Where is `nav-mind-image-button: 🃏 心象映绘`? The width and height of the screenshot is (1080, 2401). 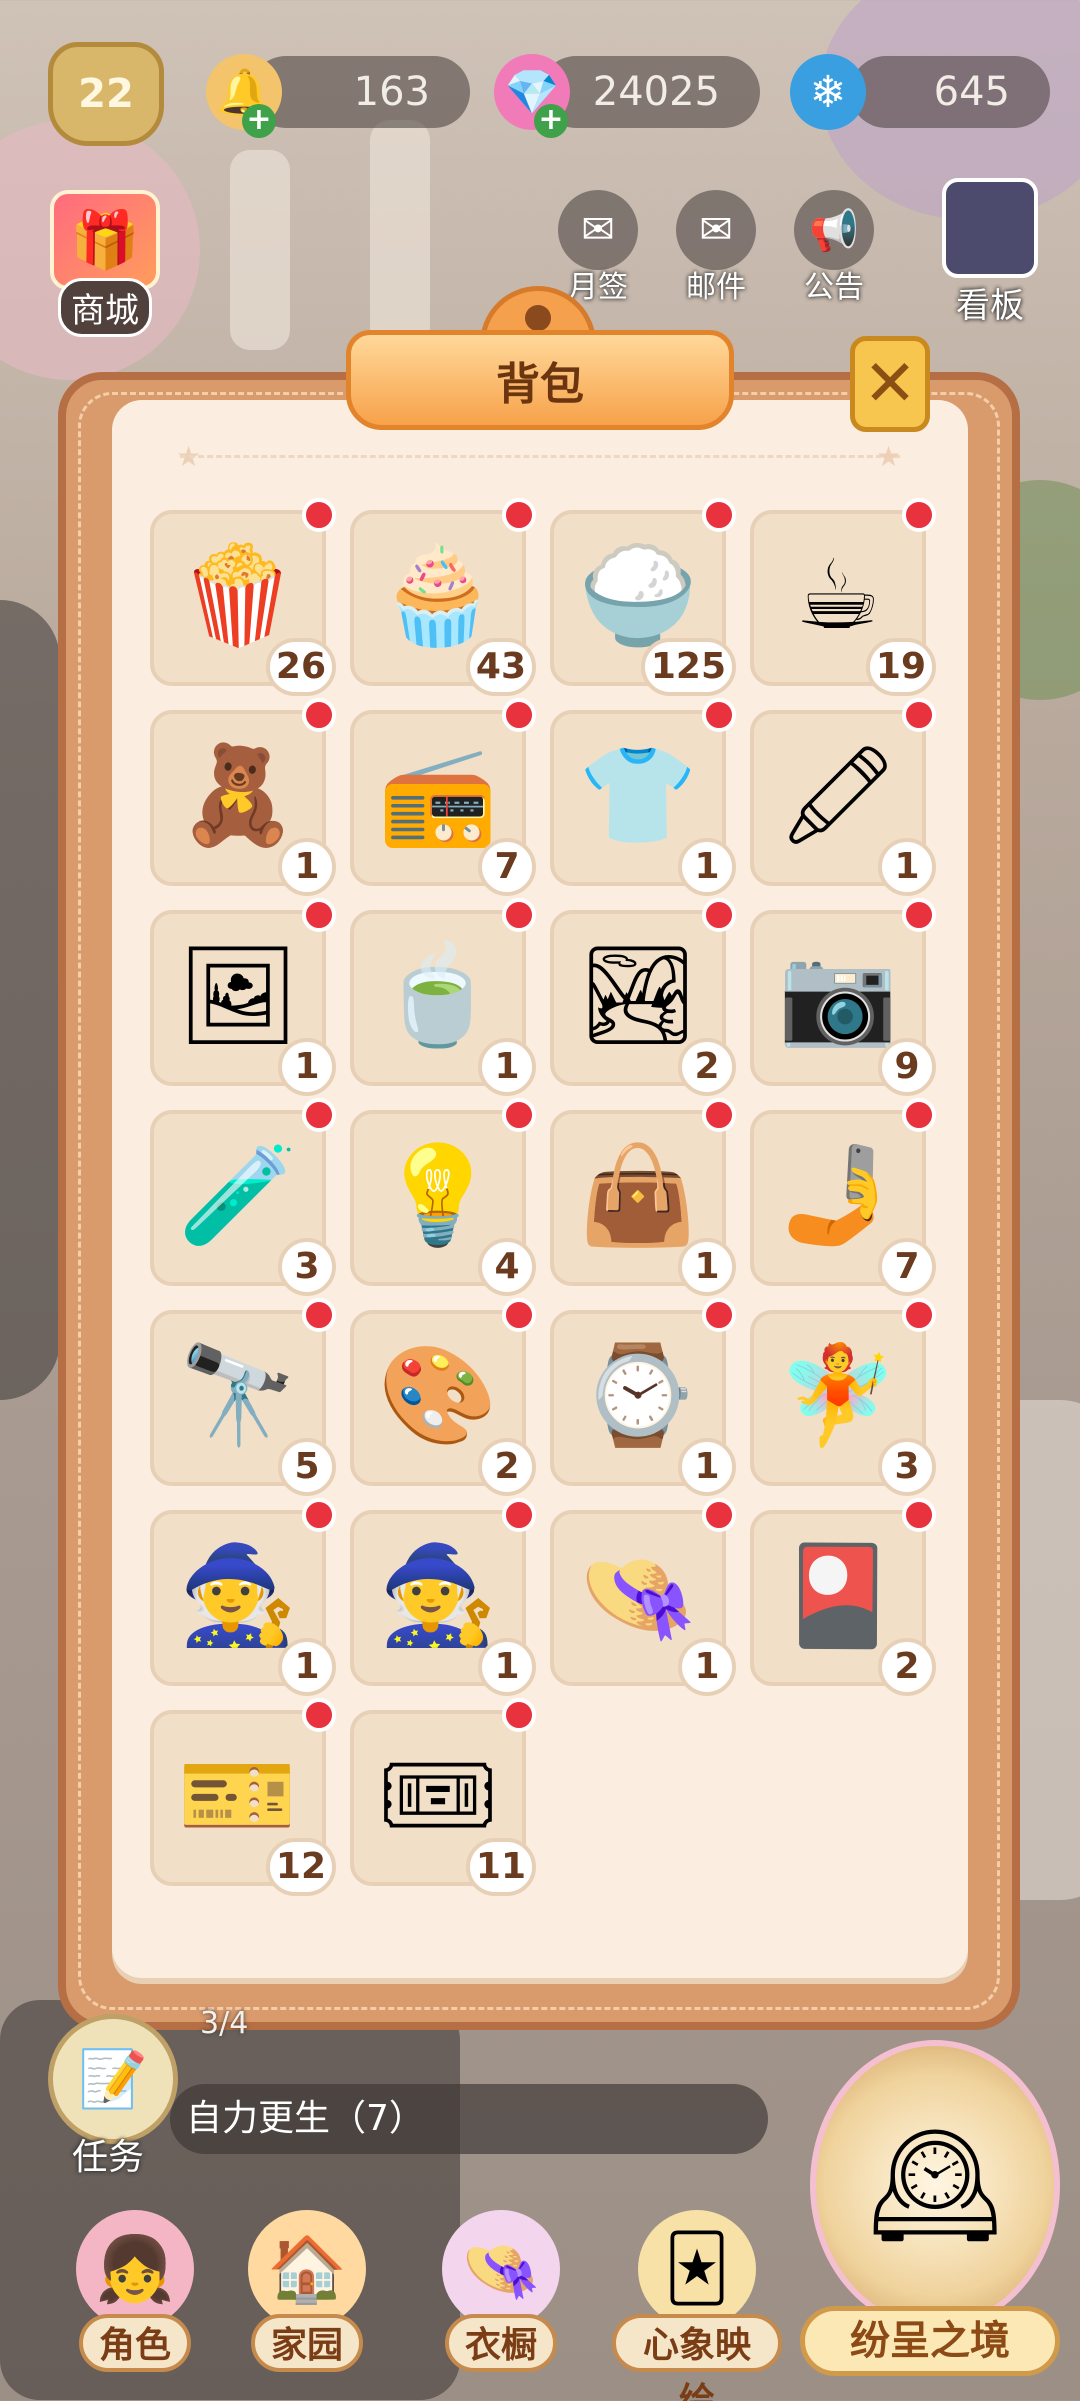 nav-mind-image-button: 🃏 心象映绘 is located at coordinates (697, 2305).